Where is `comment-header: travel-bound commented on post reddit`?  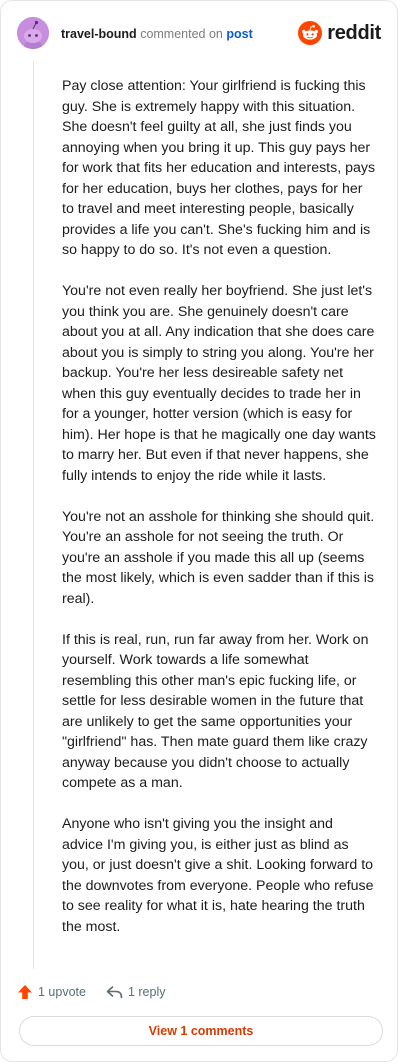 comment-header: travel-bound commented on post reddit is located at coordinates (199, 34).